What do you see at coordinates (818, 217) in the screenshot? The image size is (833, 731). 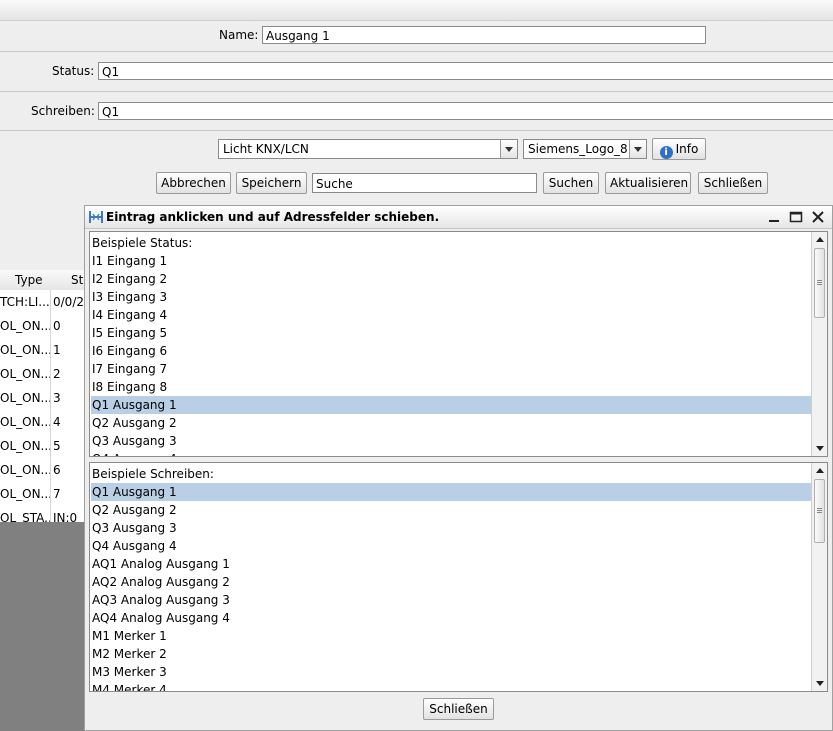 I see `close-icon` at bounding box center [818, 217].